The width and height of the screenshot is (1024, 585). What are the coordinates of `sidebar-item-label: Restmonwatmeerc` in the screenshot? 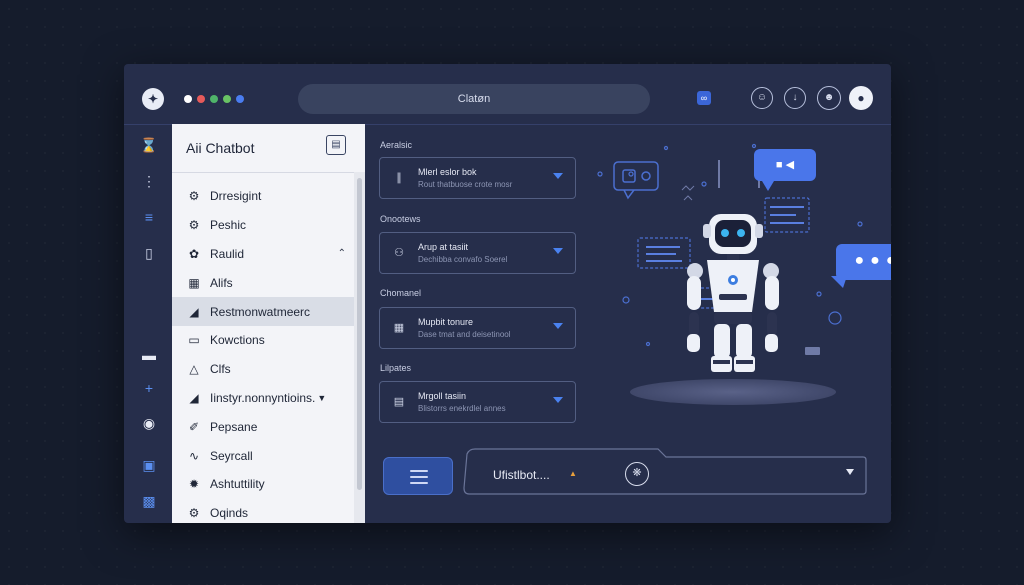 It's located at (260, 311).